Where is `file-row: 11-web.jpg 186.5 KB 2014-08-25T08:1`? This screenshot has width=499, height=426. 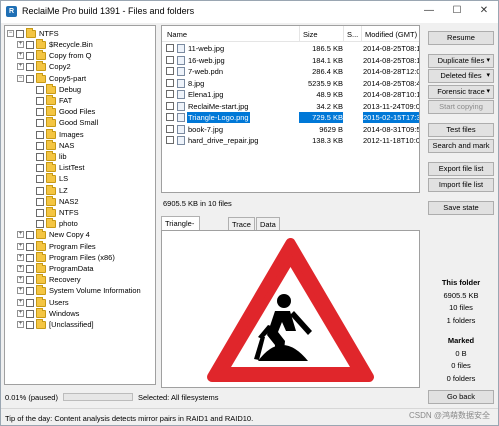
file-row: 11-web.jpg 186.5 KB 2014-08-25T08:1 is located at coordinates (290, 48).